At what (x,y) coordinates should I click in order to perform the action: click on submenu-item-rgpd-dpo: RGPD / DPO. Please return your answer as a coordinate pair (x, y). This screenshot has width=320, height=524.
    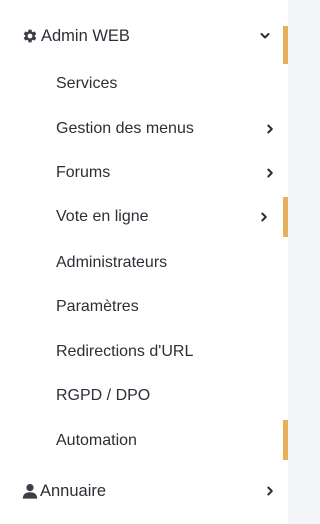
    Looking at the image, I should click on (144, 396).